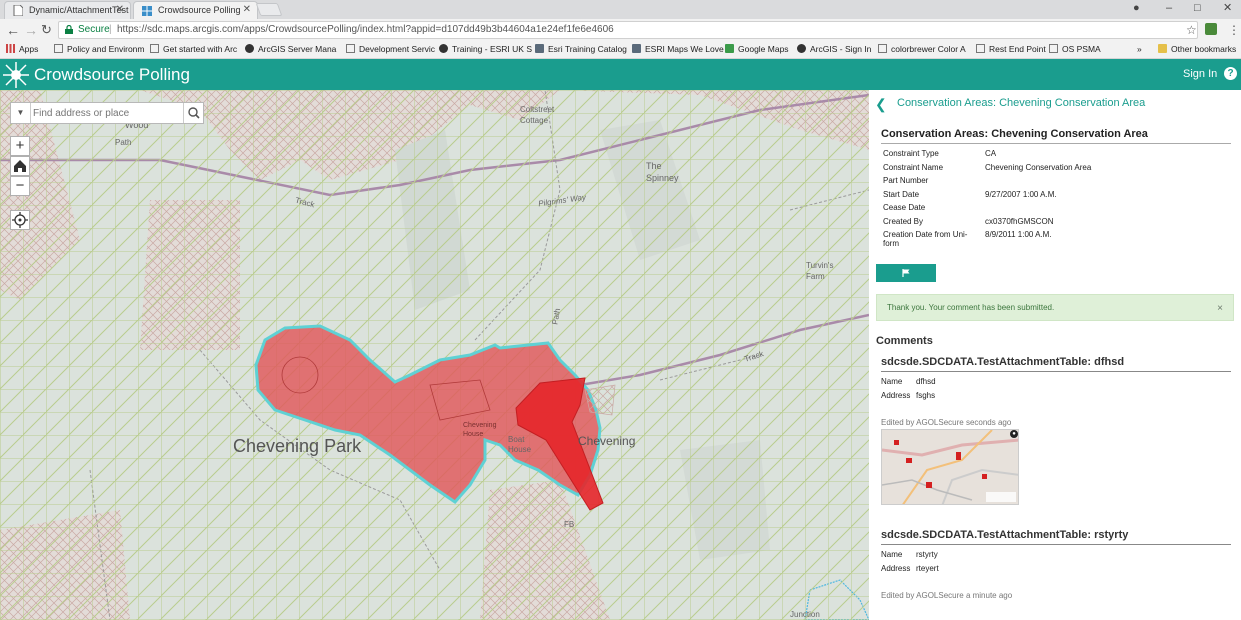 The height and width of the screenshot is (620, 1241). Describe the element at coordinates (1220, 309) in the screenshot. I see `close-alert-icon: ×` at that location.